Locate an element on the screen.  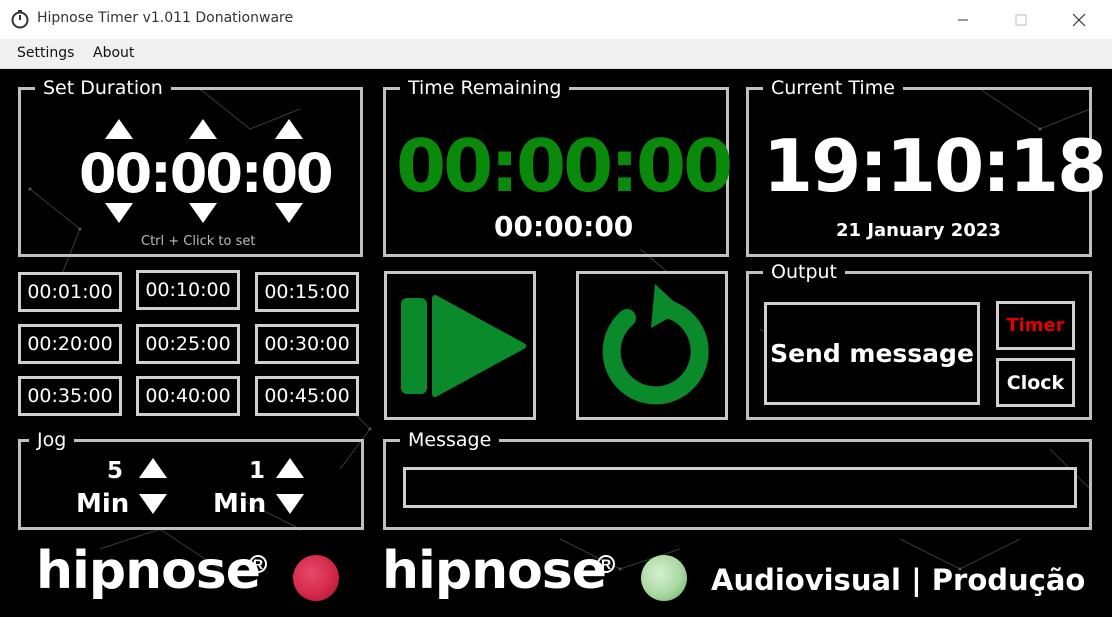
hipnose-logo-1: hipnose is located at coordinates (148, 571).